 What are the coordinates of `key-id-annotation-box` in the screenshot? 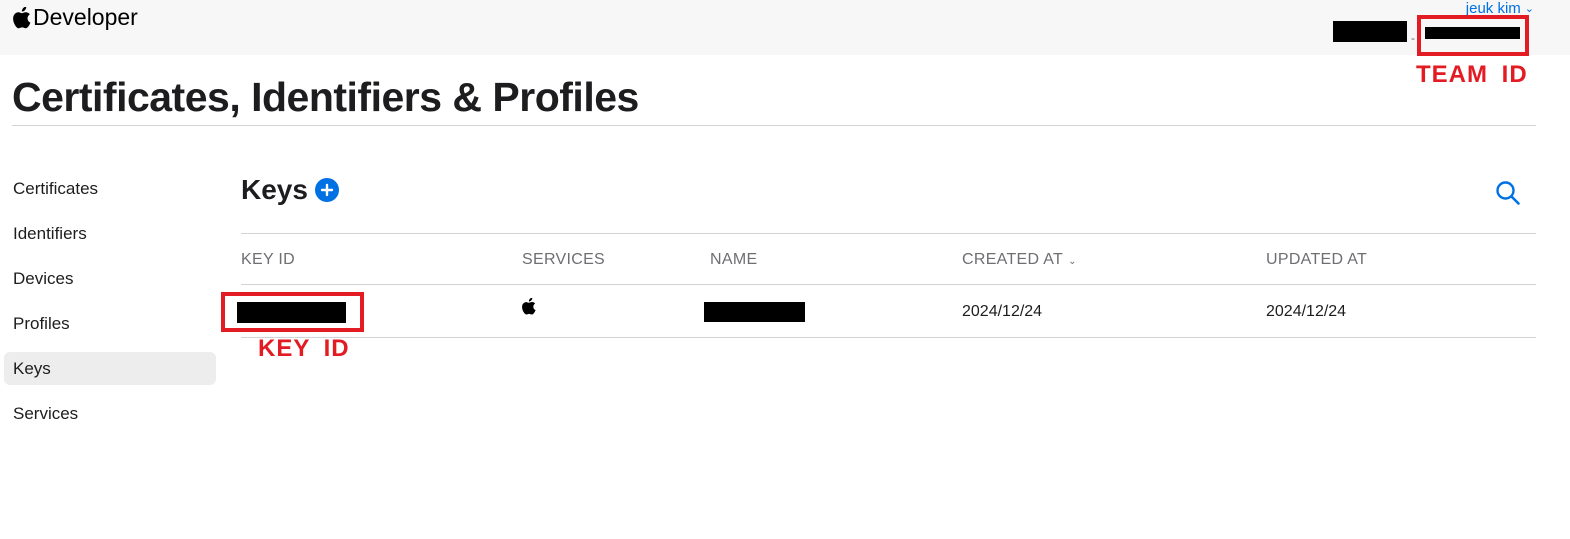 It's located at (292, 312).